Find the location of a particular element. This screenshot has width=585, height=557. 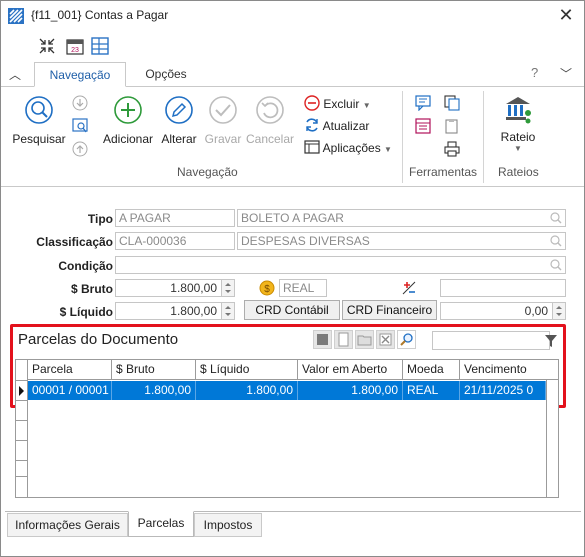

refresh-icon is located at coordinates (312, 125).